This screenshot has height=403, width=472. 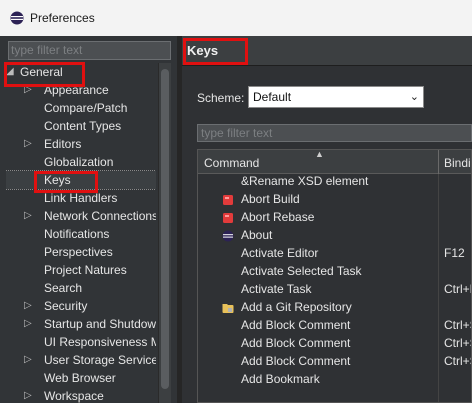 I want to click on tree-item-label: Compare/Patch, so click(x=86, y=108).